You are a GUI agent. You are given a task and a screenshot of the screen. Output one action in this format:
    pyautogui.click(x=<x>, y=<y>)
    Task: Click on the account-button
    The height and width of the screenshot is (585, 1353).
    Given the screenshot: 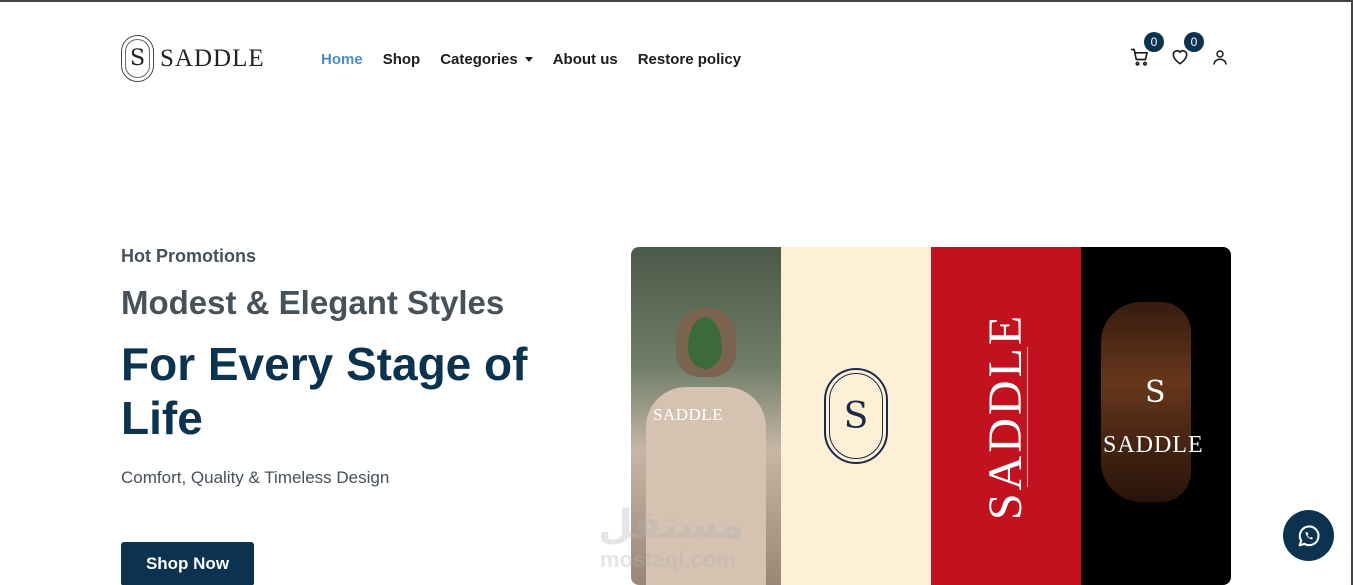 What is the action you would take?
    pyautogui.click(x=1220, y=57)
    